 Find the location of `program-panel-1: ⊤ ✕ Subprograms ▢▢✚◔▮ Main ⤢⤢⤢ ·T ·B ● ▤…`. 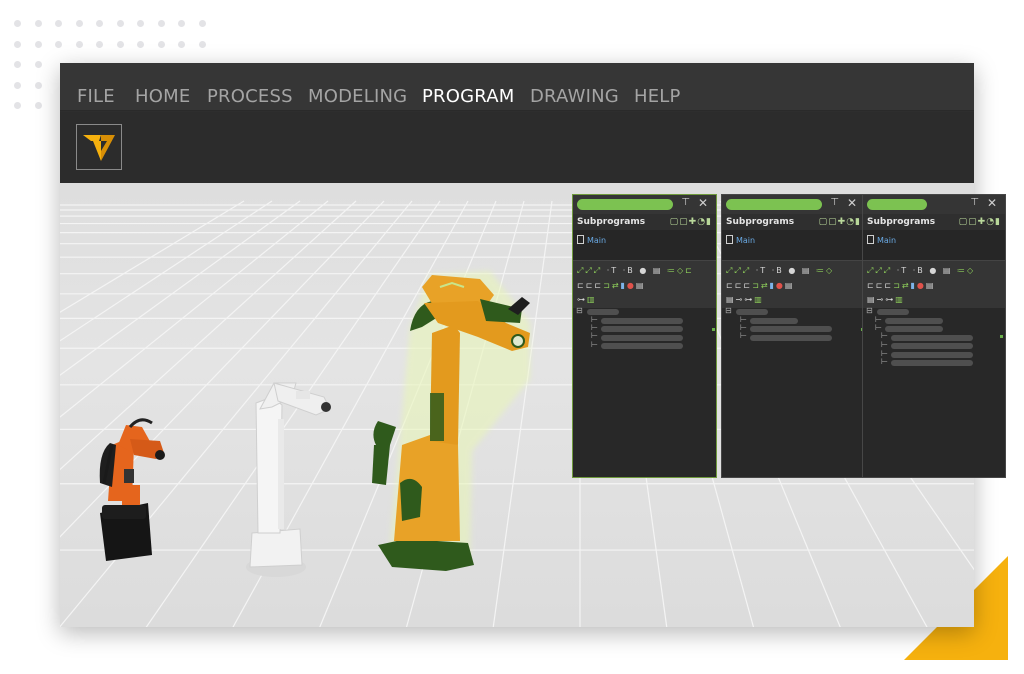

program-panel-1: ⊤ ✕ Subprograms ▢▢✚◔▮ Main ⤢⤢⤢ ·T ·B ● ▤… is located at coordinates (644, 336).